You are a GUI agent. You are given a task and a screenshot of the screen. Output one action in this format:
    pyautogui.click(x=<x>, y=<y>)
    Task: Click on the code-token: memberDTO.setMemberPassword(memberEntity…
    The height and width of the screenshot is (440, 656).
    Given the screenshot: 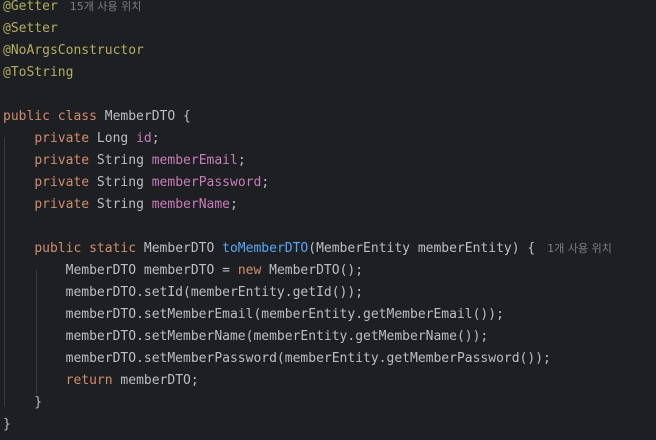 What is the action you would take?
    pyautogui.click(x=277, y=358)
    